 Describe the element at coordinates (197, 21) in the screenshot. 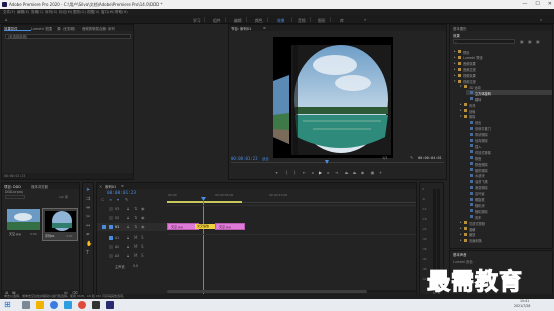

I see `workspace-learn: 学习` at that location.